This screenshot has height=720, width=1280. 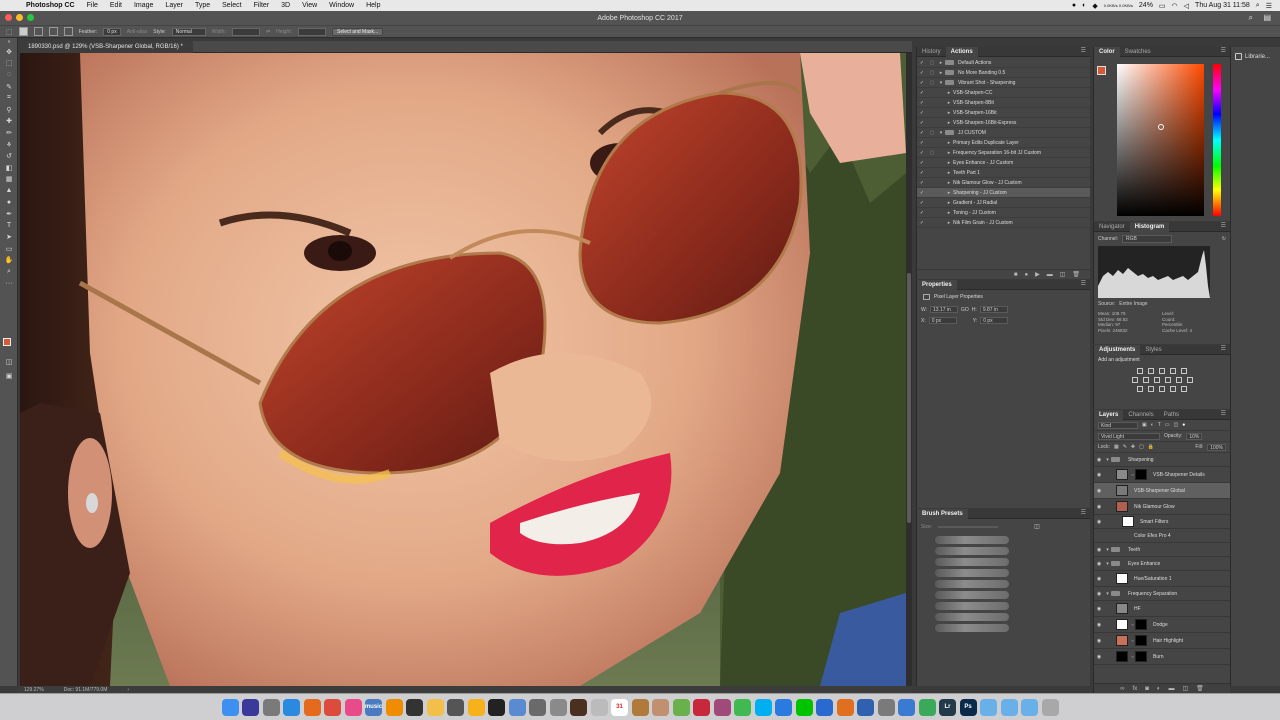 I want to click on link-layers-icon: ∞, so click(x=1122, y=689).